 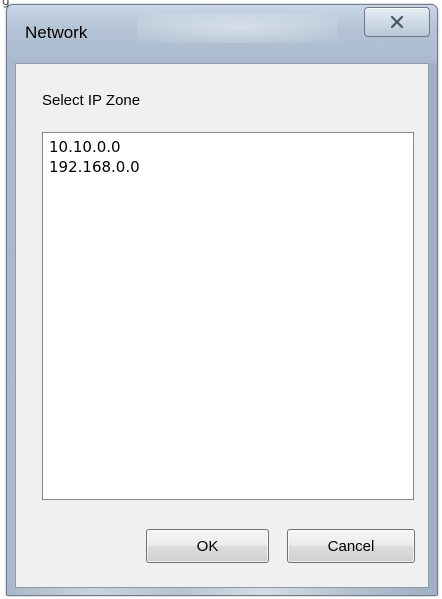 I want to click on title-bar: Network, so click(x=222, y=34).